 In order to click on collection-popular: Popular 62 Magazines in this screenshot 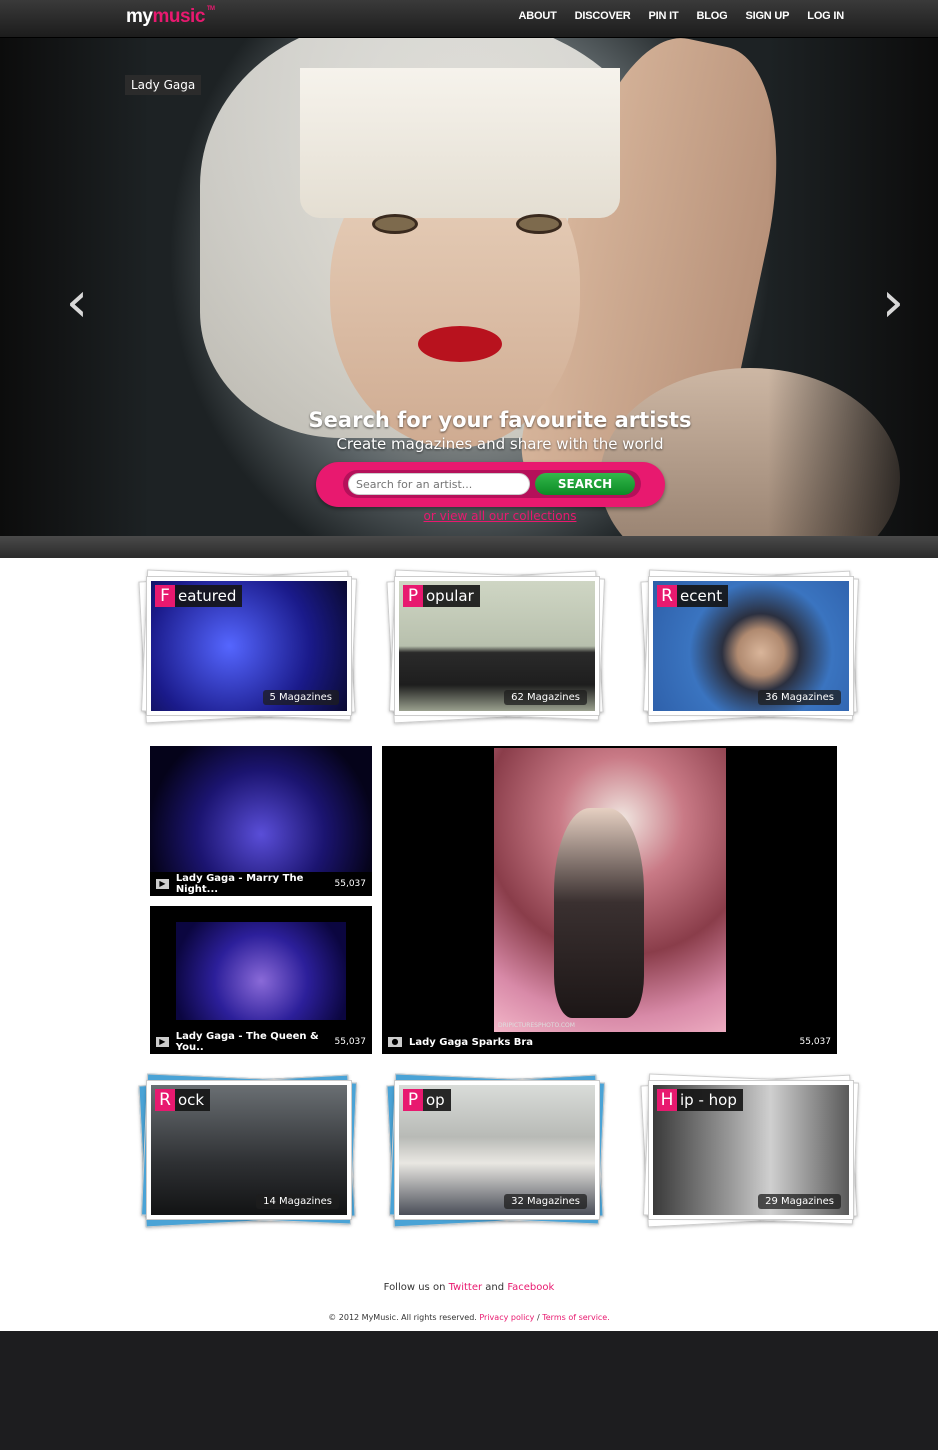, I will do `click(497, 646)`.